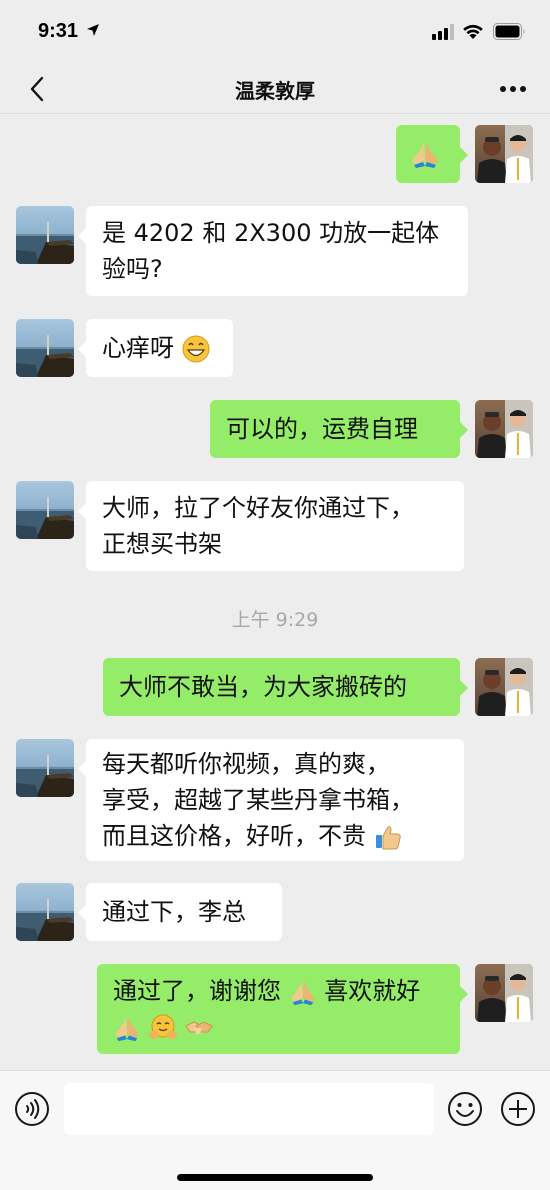  I want to click on message-text-line: 享受，超越了某些丹拿书箱，, so click(258, 800).